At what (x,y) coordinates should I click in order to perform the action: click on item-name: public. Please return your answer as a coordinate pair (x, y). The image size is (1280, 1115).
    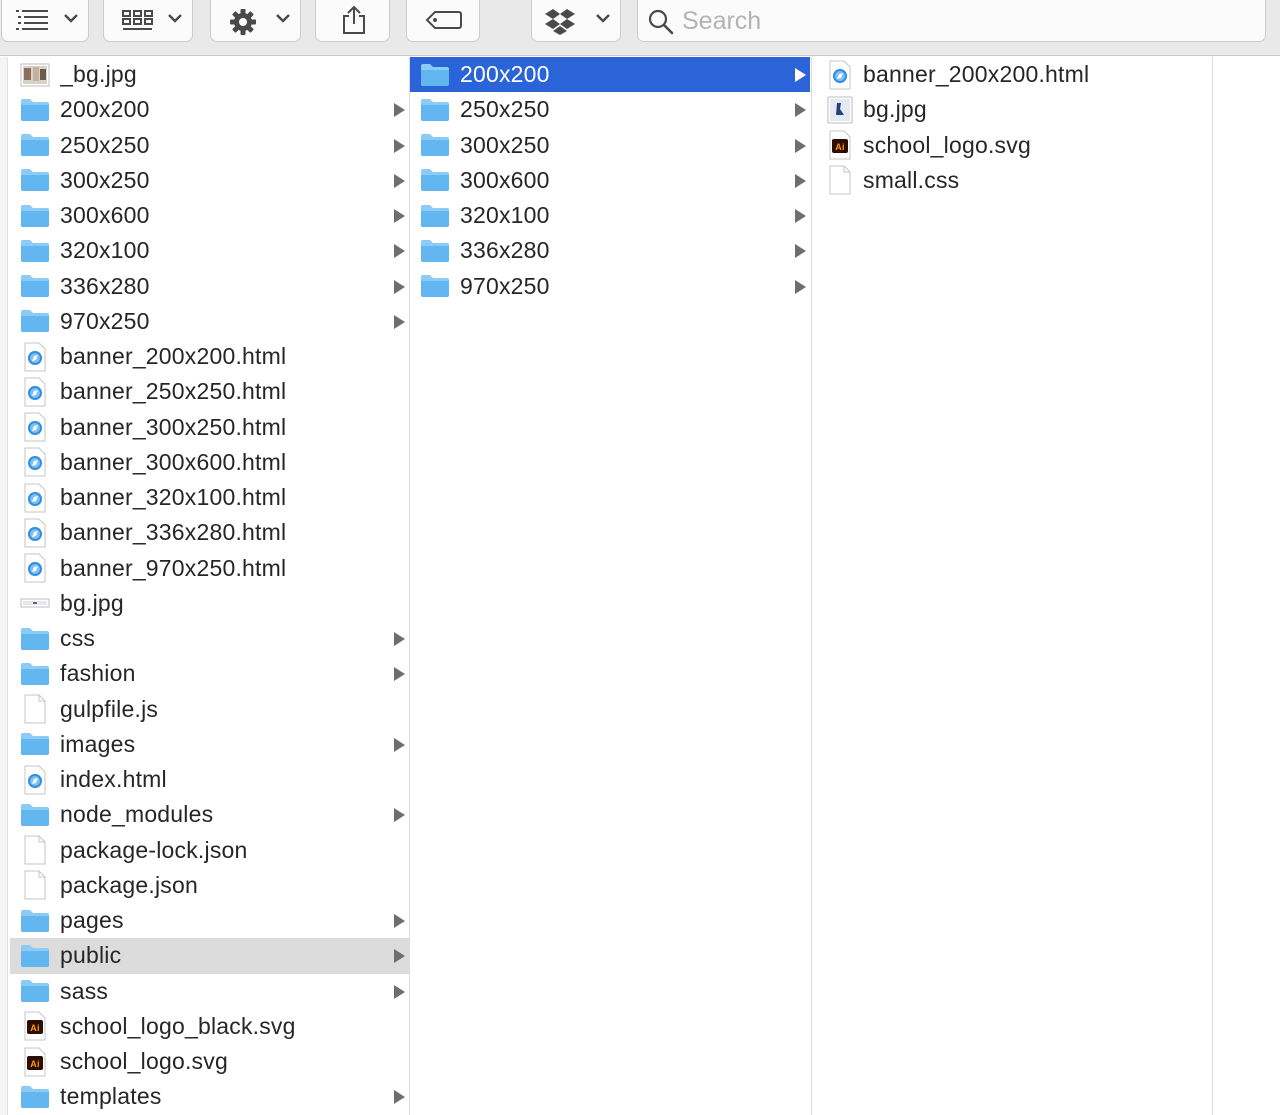
    Looking at the image, I should click on (91, 955).